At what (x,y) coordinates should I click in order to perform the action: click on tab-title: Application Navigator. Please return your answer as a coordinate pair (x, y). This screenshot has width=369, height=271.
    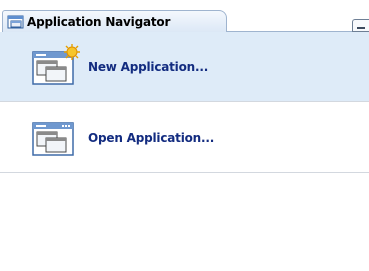
    Looking at the image, I should click on (99, 21).